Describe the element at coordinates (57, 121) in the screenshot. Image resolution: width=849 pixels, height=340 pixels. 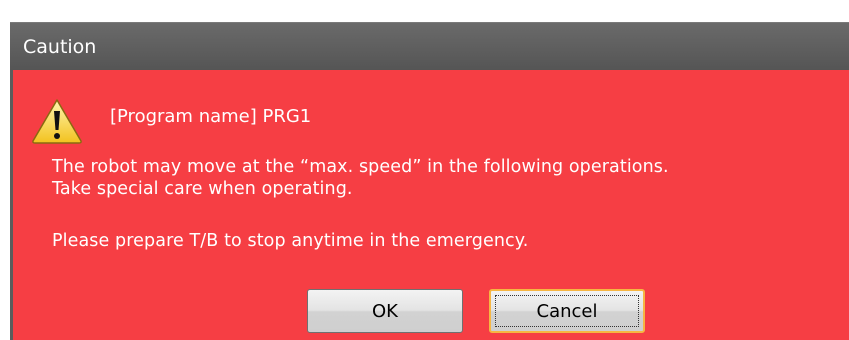
I see `warning-triangle-icon` at that location.